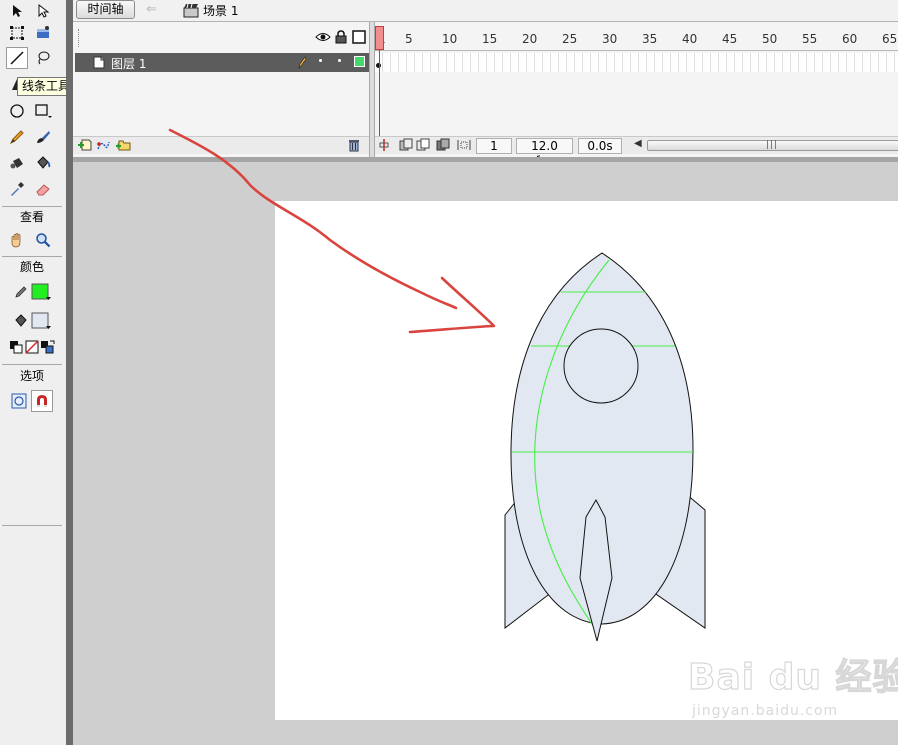  Describe the element at coordinates (601, 366) in the screenshot. I see `rocket-window` at that location.